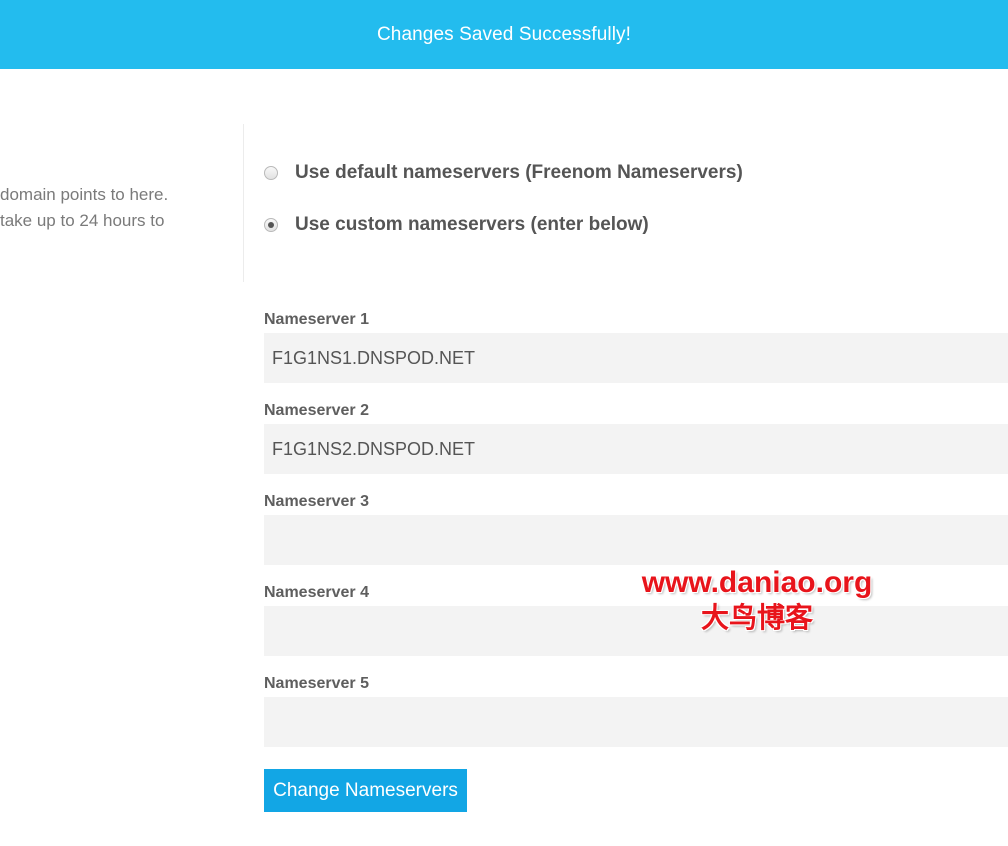 This screenshot has height=846, width=1008. What do you see at coordinates (316, 410) in the screenshot?
I see `nameserver-2-label: Nameserver 2` at bounding box center [316, 410].